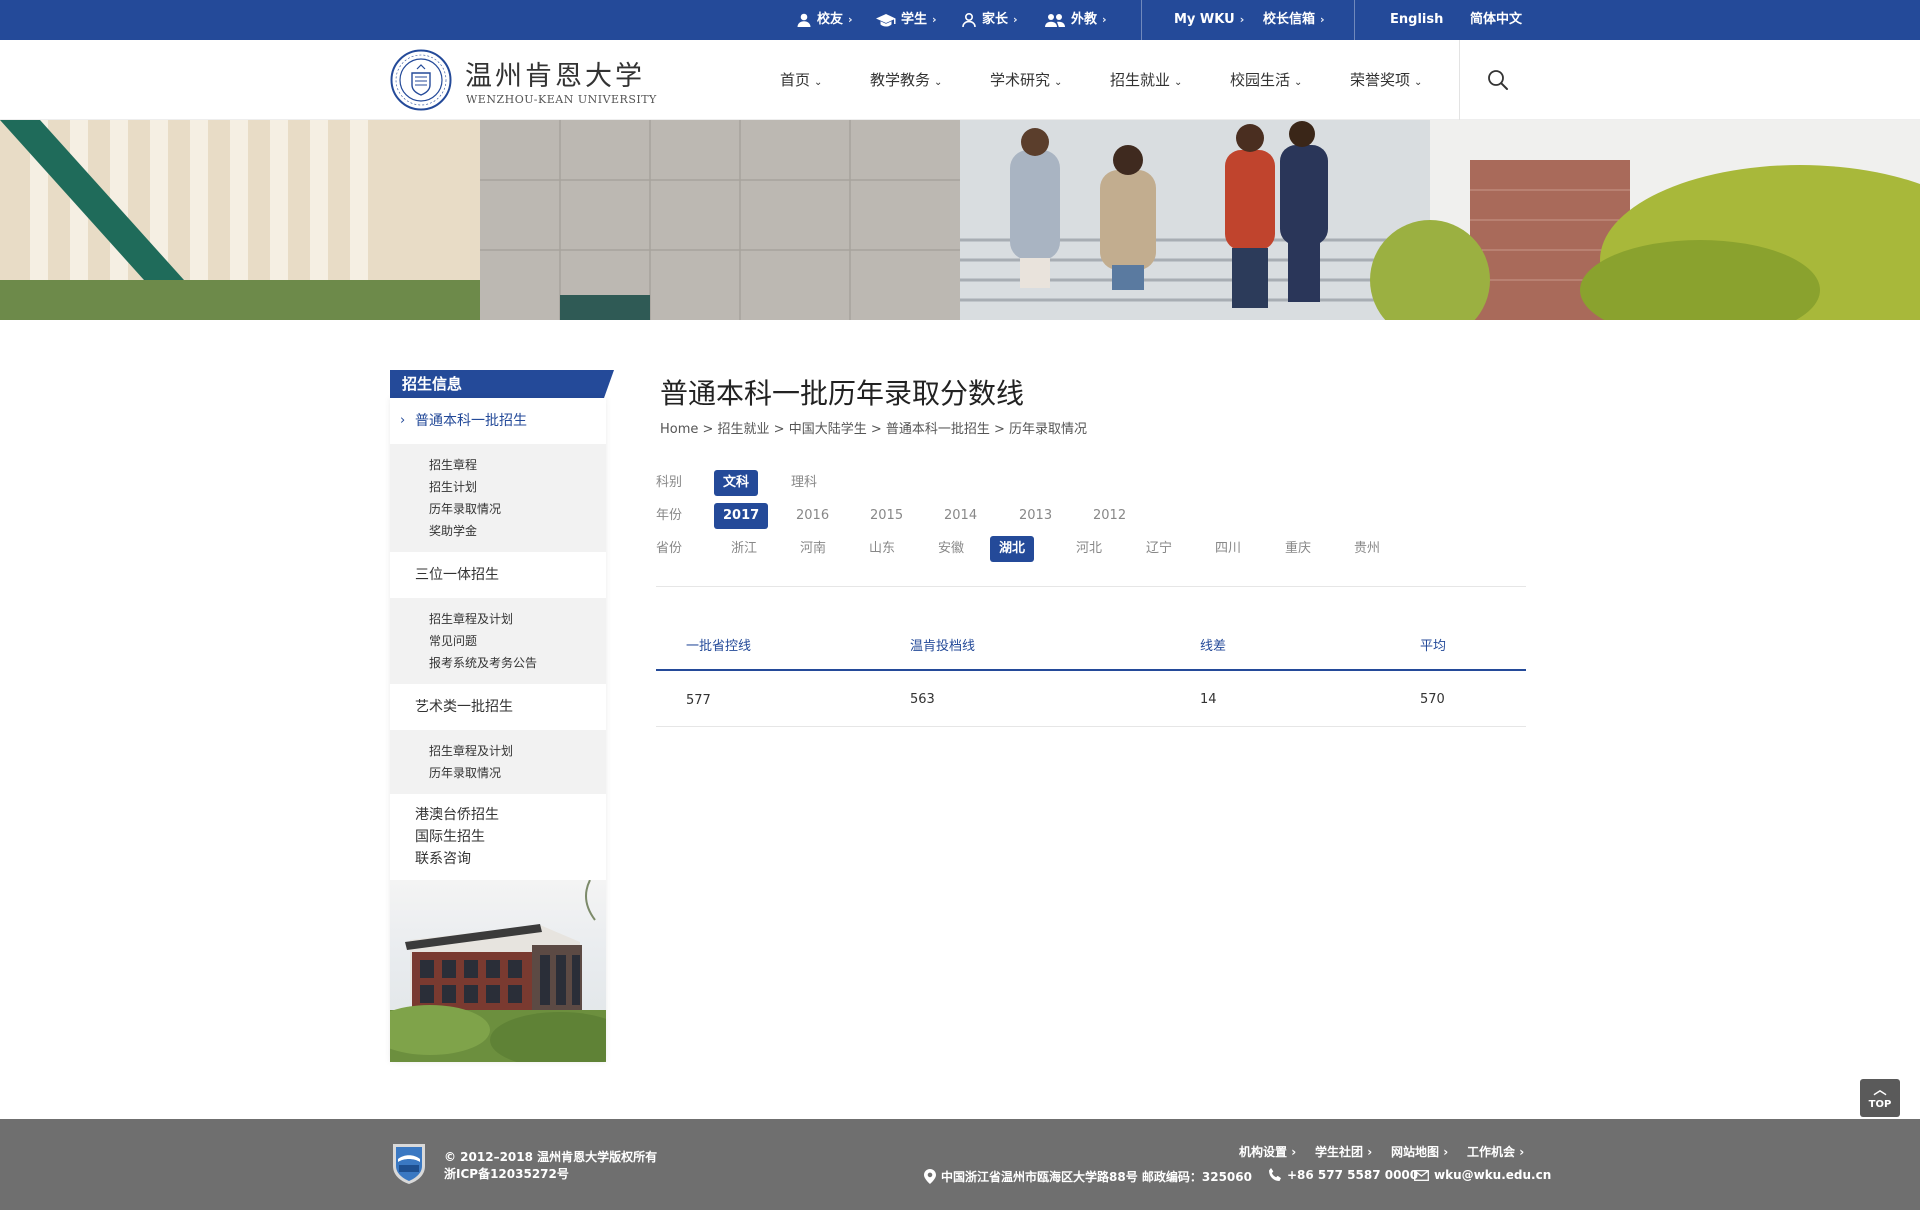  Describe the element at coordinates (506, 1174) in the screenshot. I see `icp-text: 浙ICP备12035272号` at that location.